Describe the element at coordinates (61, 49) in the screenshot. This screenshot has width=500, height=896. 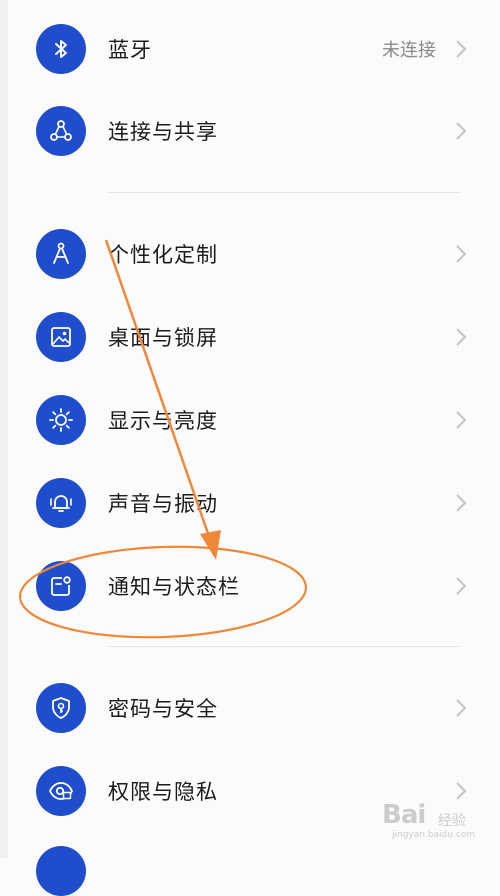
I see `bluetooth-icon` at that location.